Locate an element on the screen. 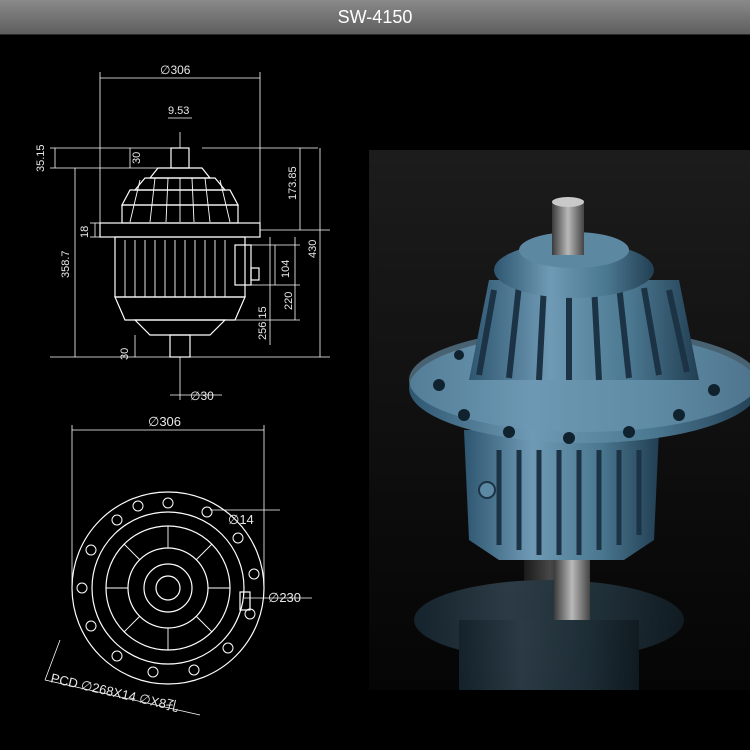 Image resolution: width=750 pixels, height=750 pixels. dim-shaft-bottom-length: 30 is located at coordinates (125, 354).